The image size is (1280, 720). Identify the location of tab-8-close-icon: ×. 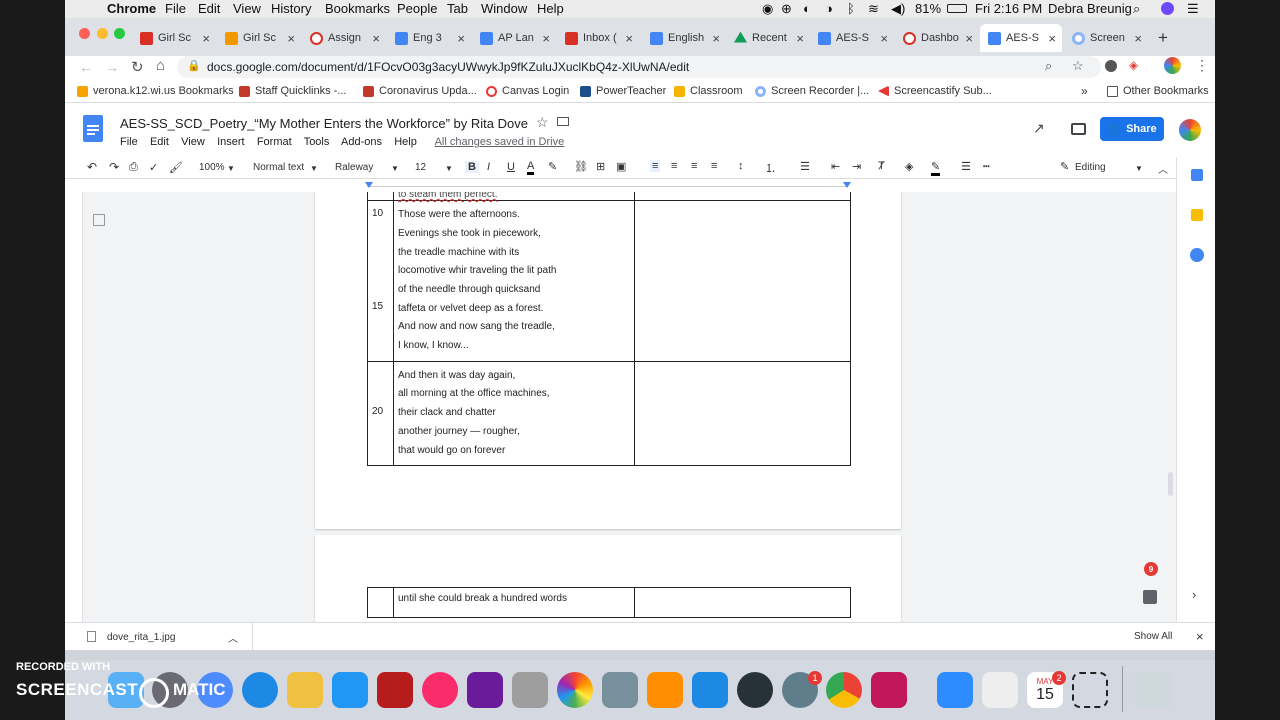
(800, 38).